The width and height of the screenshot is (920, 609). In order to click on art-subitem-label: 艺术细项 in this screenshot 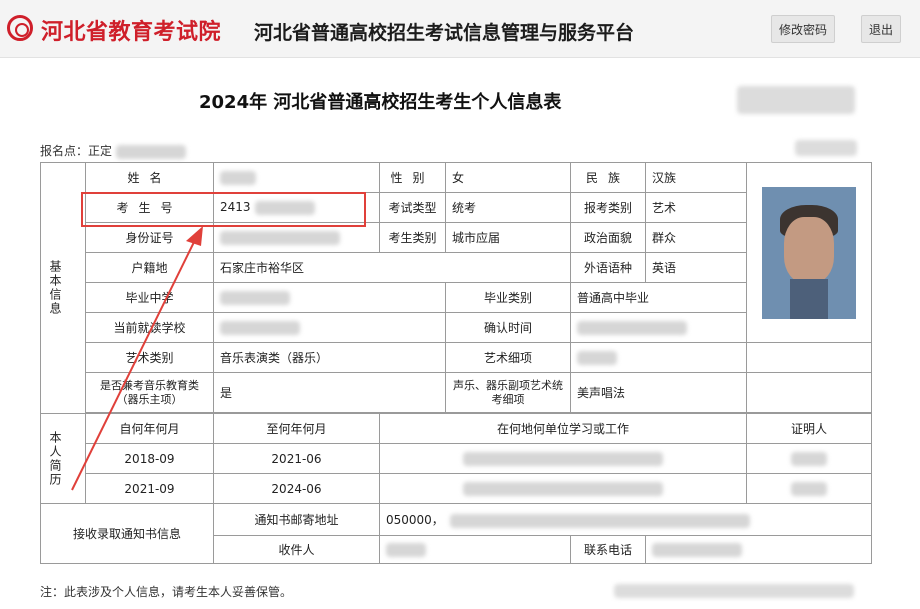, I will do `click(508, 357)`.